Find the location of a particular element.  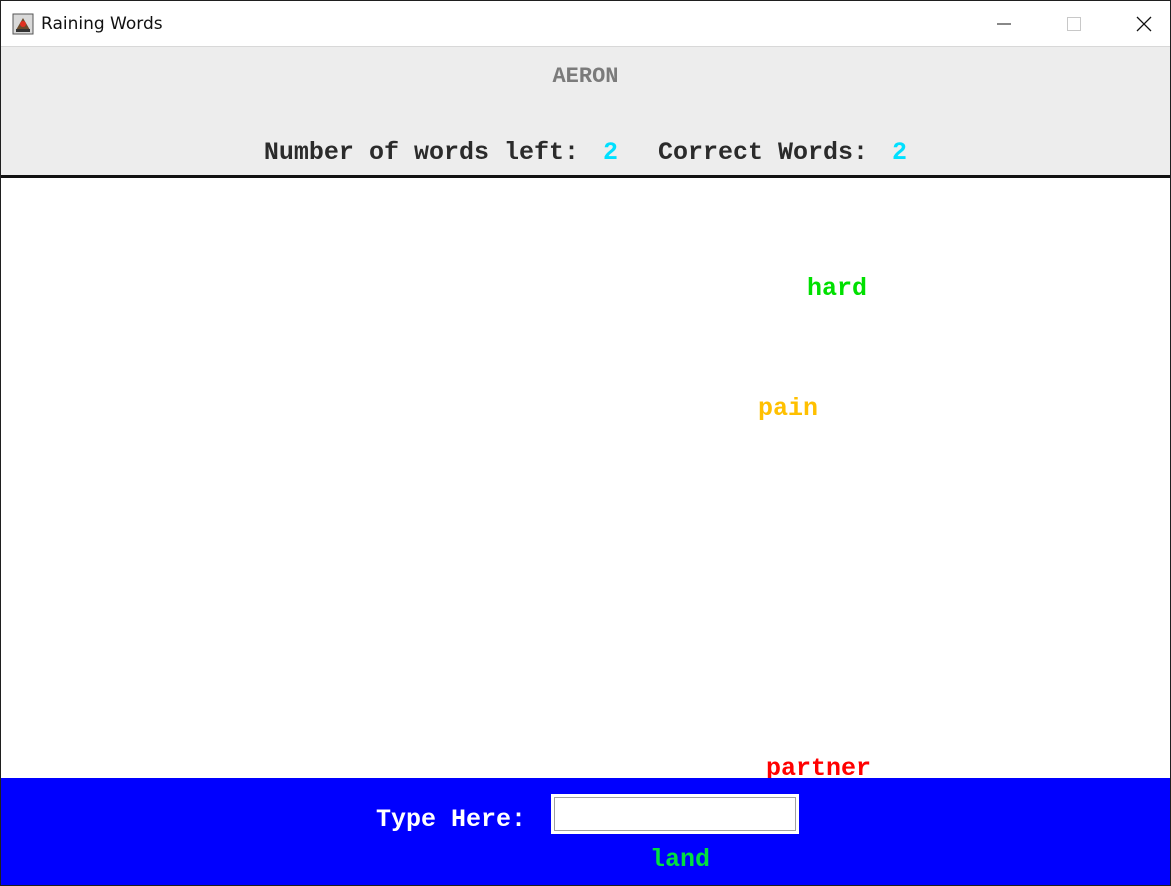

words-left-label: Number of words left: is located at coordinates (421, 152).